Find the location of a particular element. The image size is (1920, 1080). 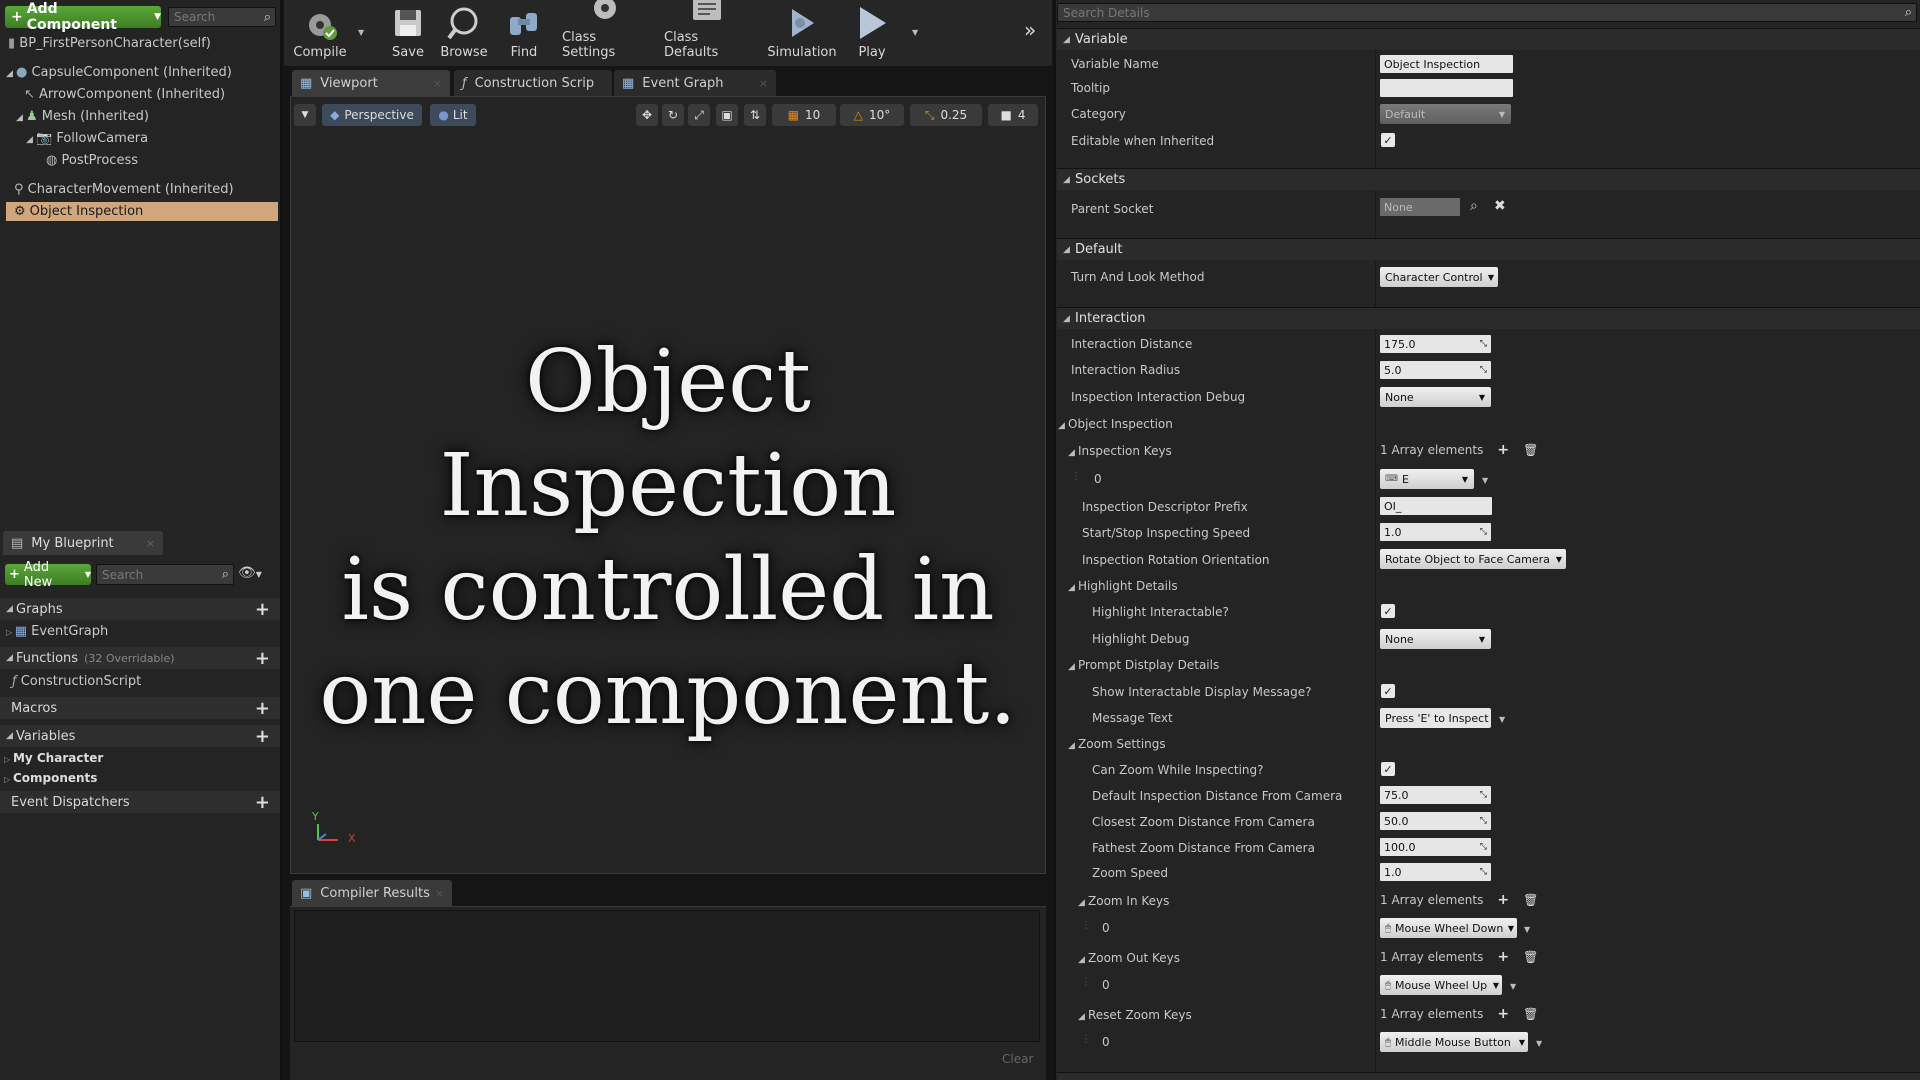

component-root: ▮ BP_FirstPersonCharacter(self) is located at coordinates (109, 43).